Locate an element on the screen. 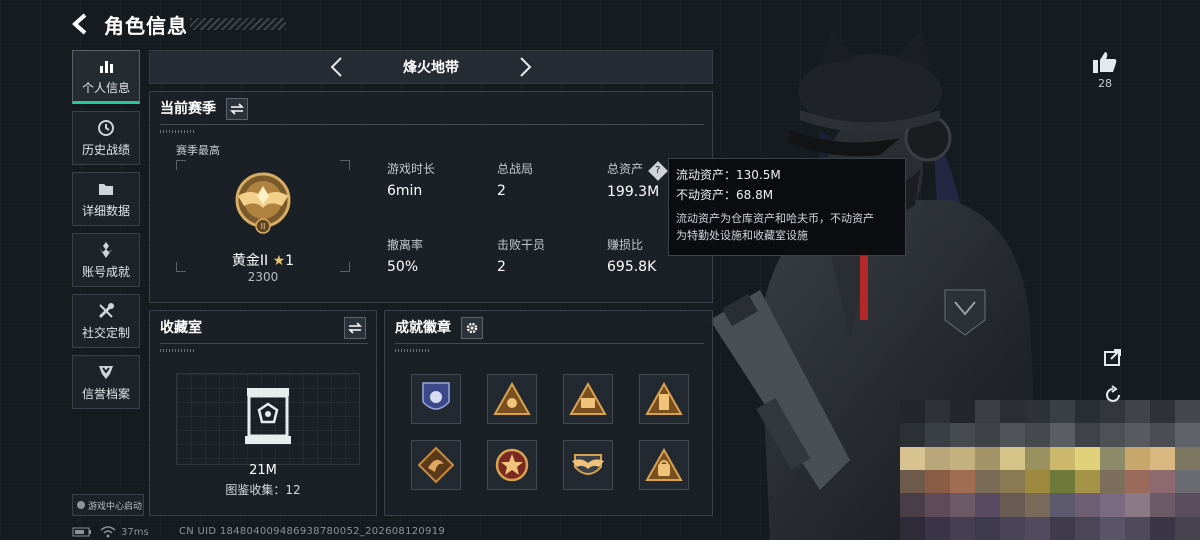  rank-stars: 1 is located at coordinates (290, 261).